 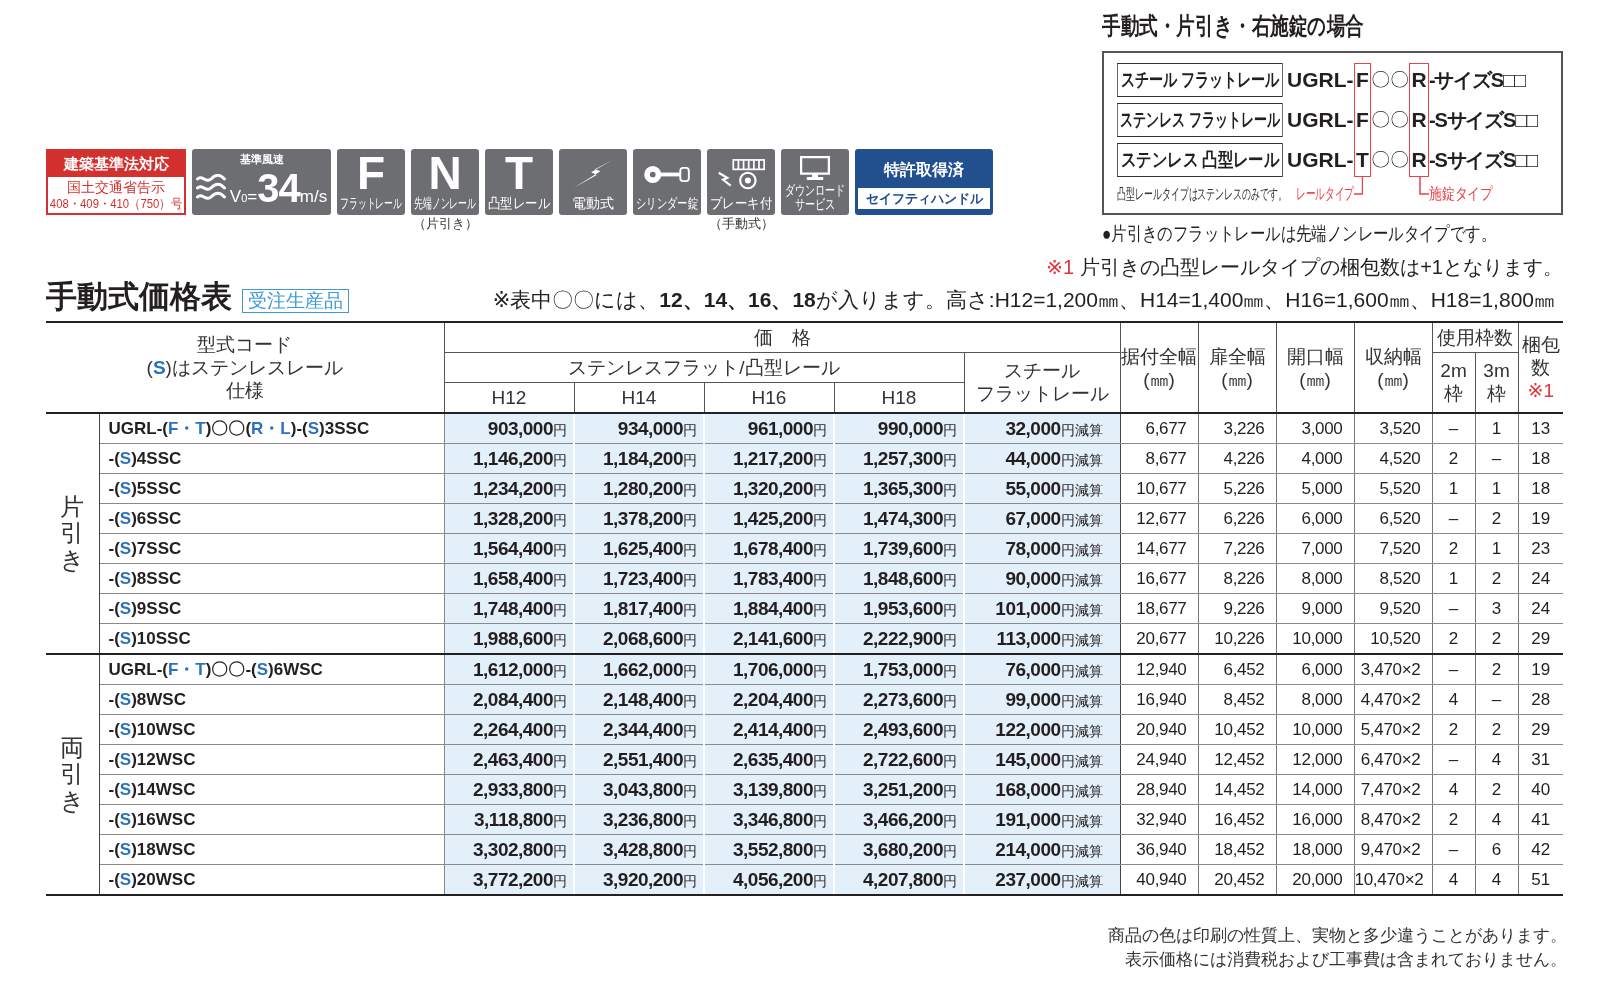 What do you see at coordinates (1393, 608) in the screenshot?
I see `dimension-cell: 9,520` at bounding box center [1393, 608].